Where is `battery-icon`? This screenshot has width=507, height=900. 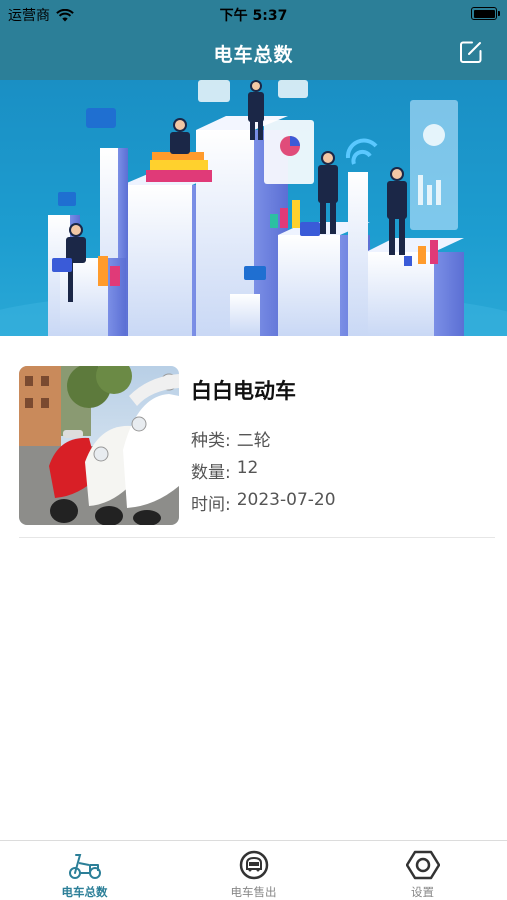
battery-icon is located at coordinates (485, 13).